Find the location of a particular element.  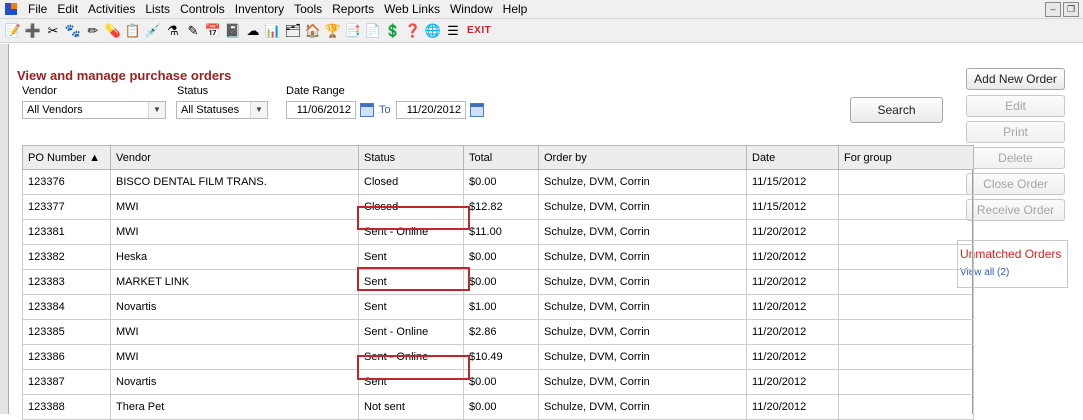

delete-button: Delete is located at coordinates (1015, 158).